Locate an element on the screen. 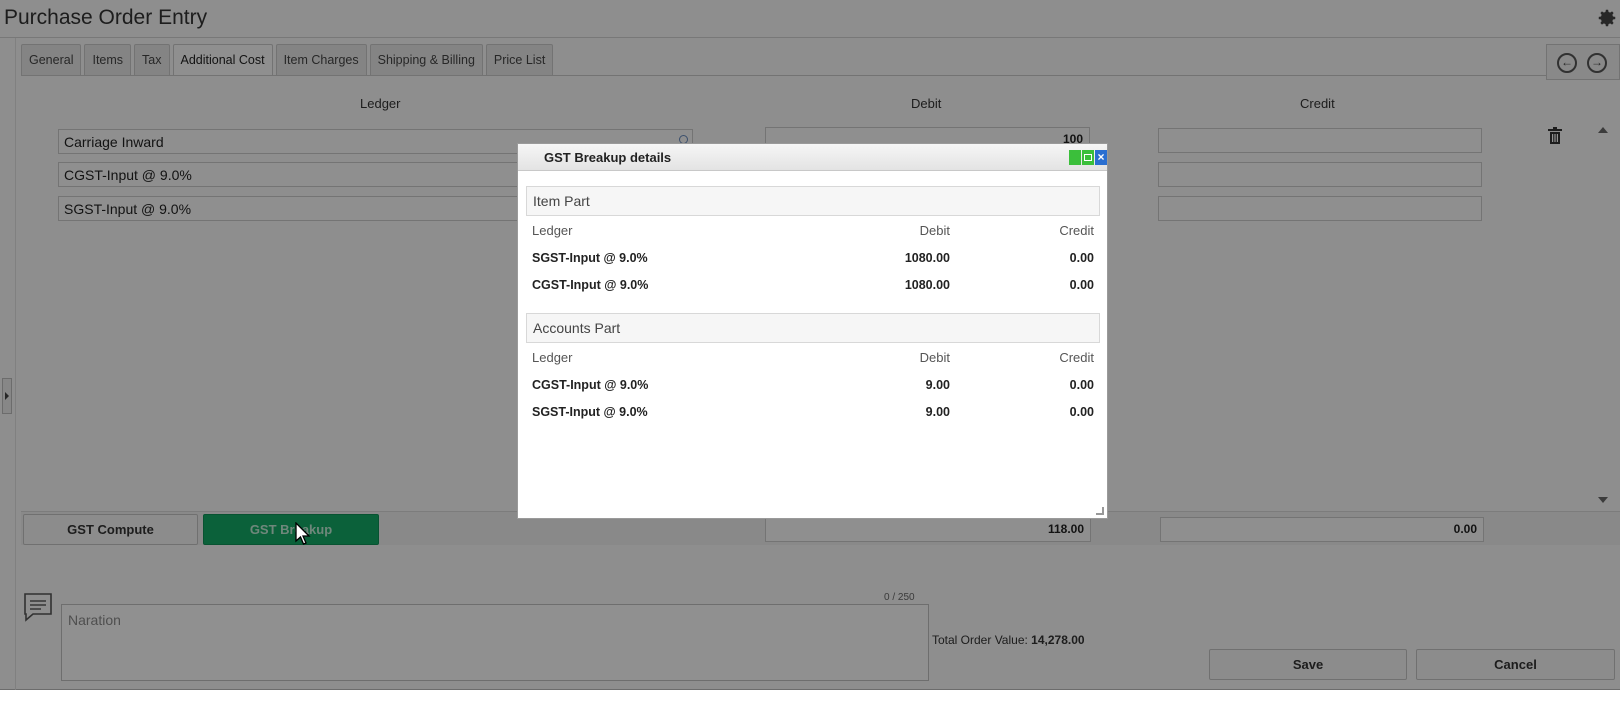 Image resolution: width=1620 pixels, height=704 pixels. accounts-part-header-row: Ledger Debit Credit is located at coordinates (813, 360).